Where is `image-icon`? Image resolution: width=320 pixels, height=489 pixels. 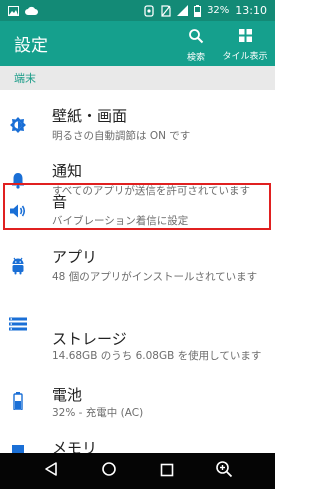
image-icon is located at coordinates (13, 10).